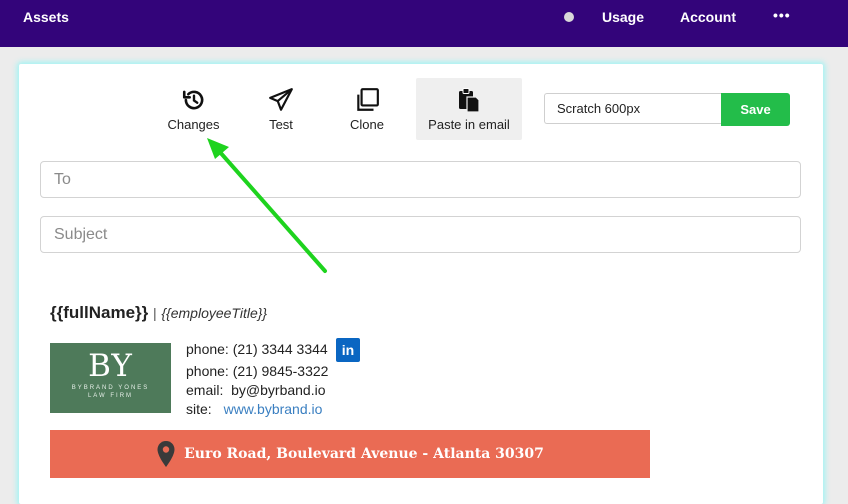 The image size is (848, 504). I want to click on clipboard-paste-icon, so click(469, 100).